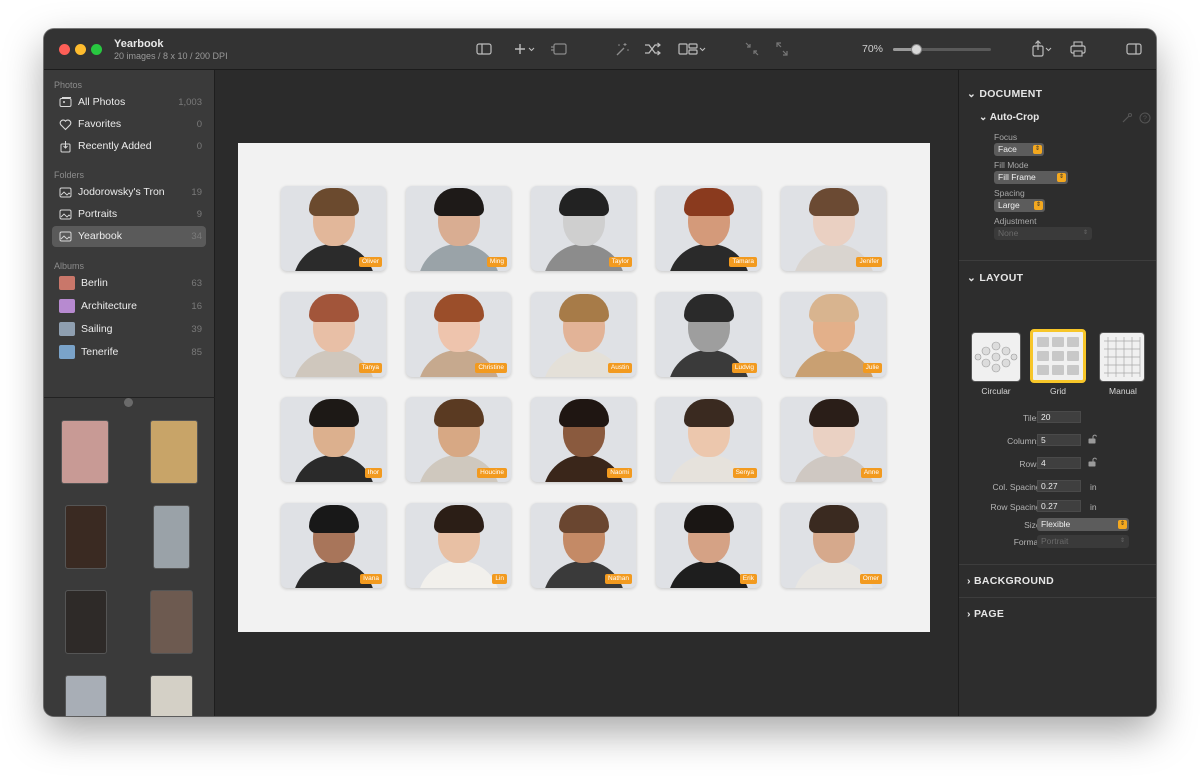  What do you see at coordinates (782, 49) in the screenshot?
I see `expand-icon` at bounding box center [782, 49].